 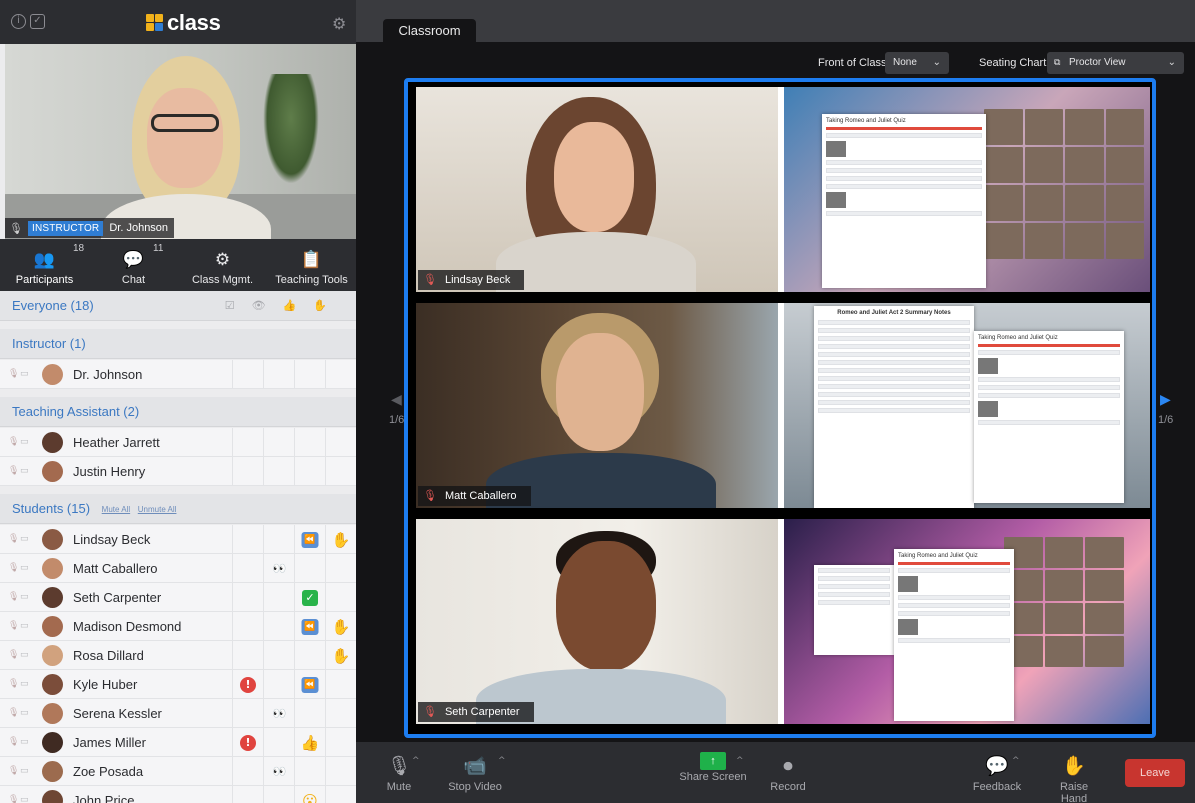 I want to click on stop-video-button: 📹 Stop Video ^, so click(x=476, y=772).